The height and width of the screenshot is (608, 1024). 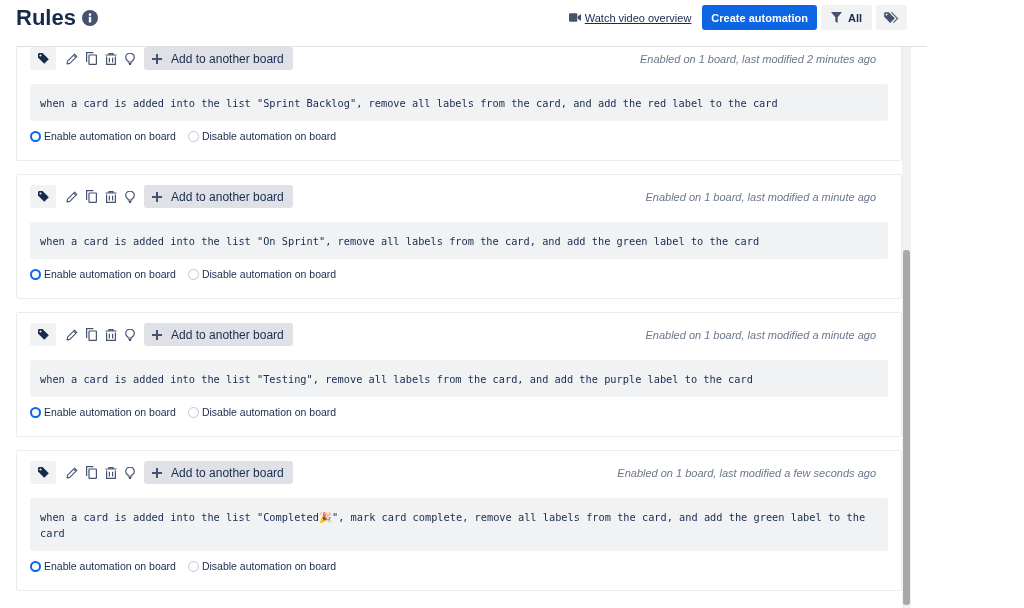 I want to click on info-icon, so click(x=89, y=18).